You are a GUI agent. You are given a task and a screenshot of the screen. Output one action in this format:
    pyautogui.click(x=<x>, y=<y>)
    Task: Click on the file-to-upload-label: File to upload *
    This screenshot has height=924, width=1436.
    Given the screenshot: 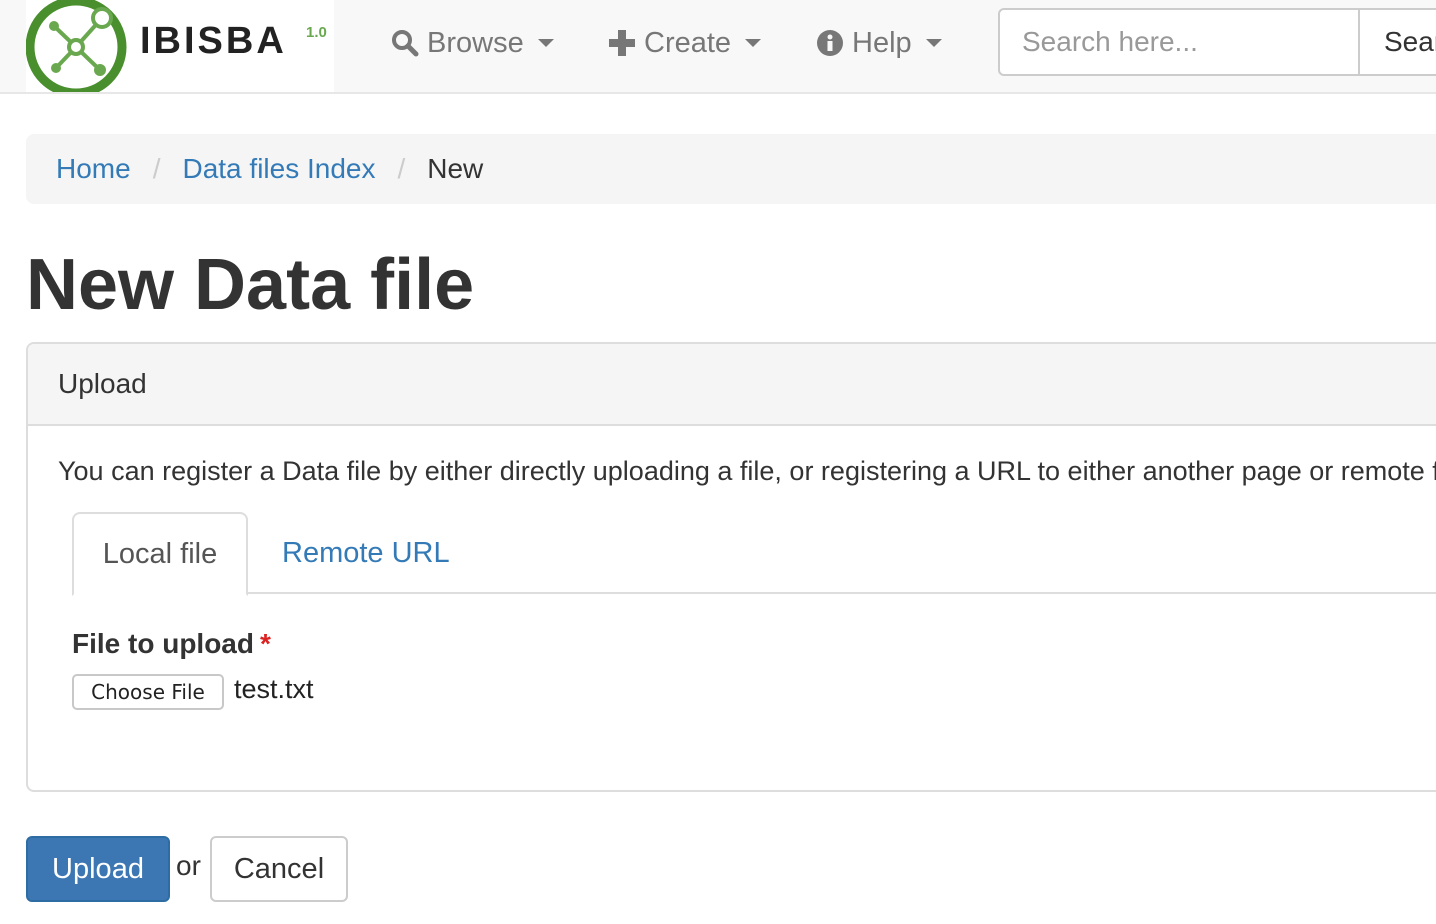 What is the action you would take?
    pyautogui.click(x=171, y=644)
    